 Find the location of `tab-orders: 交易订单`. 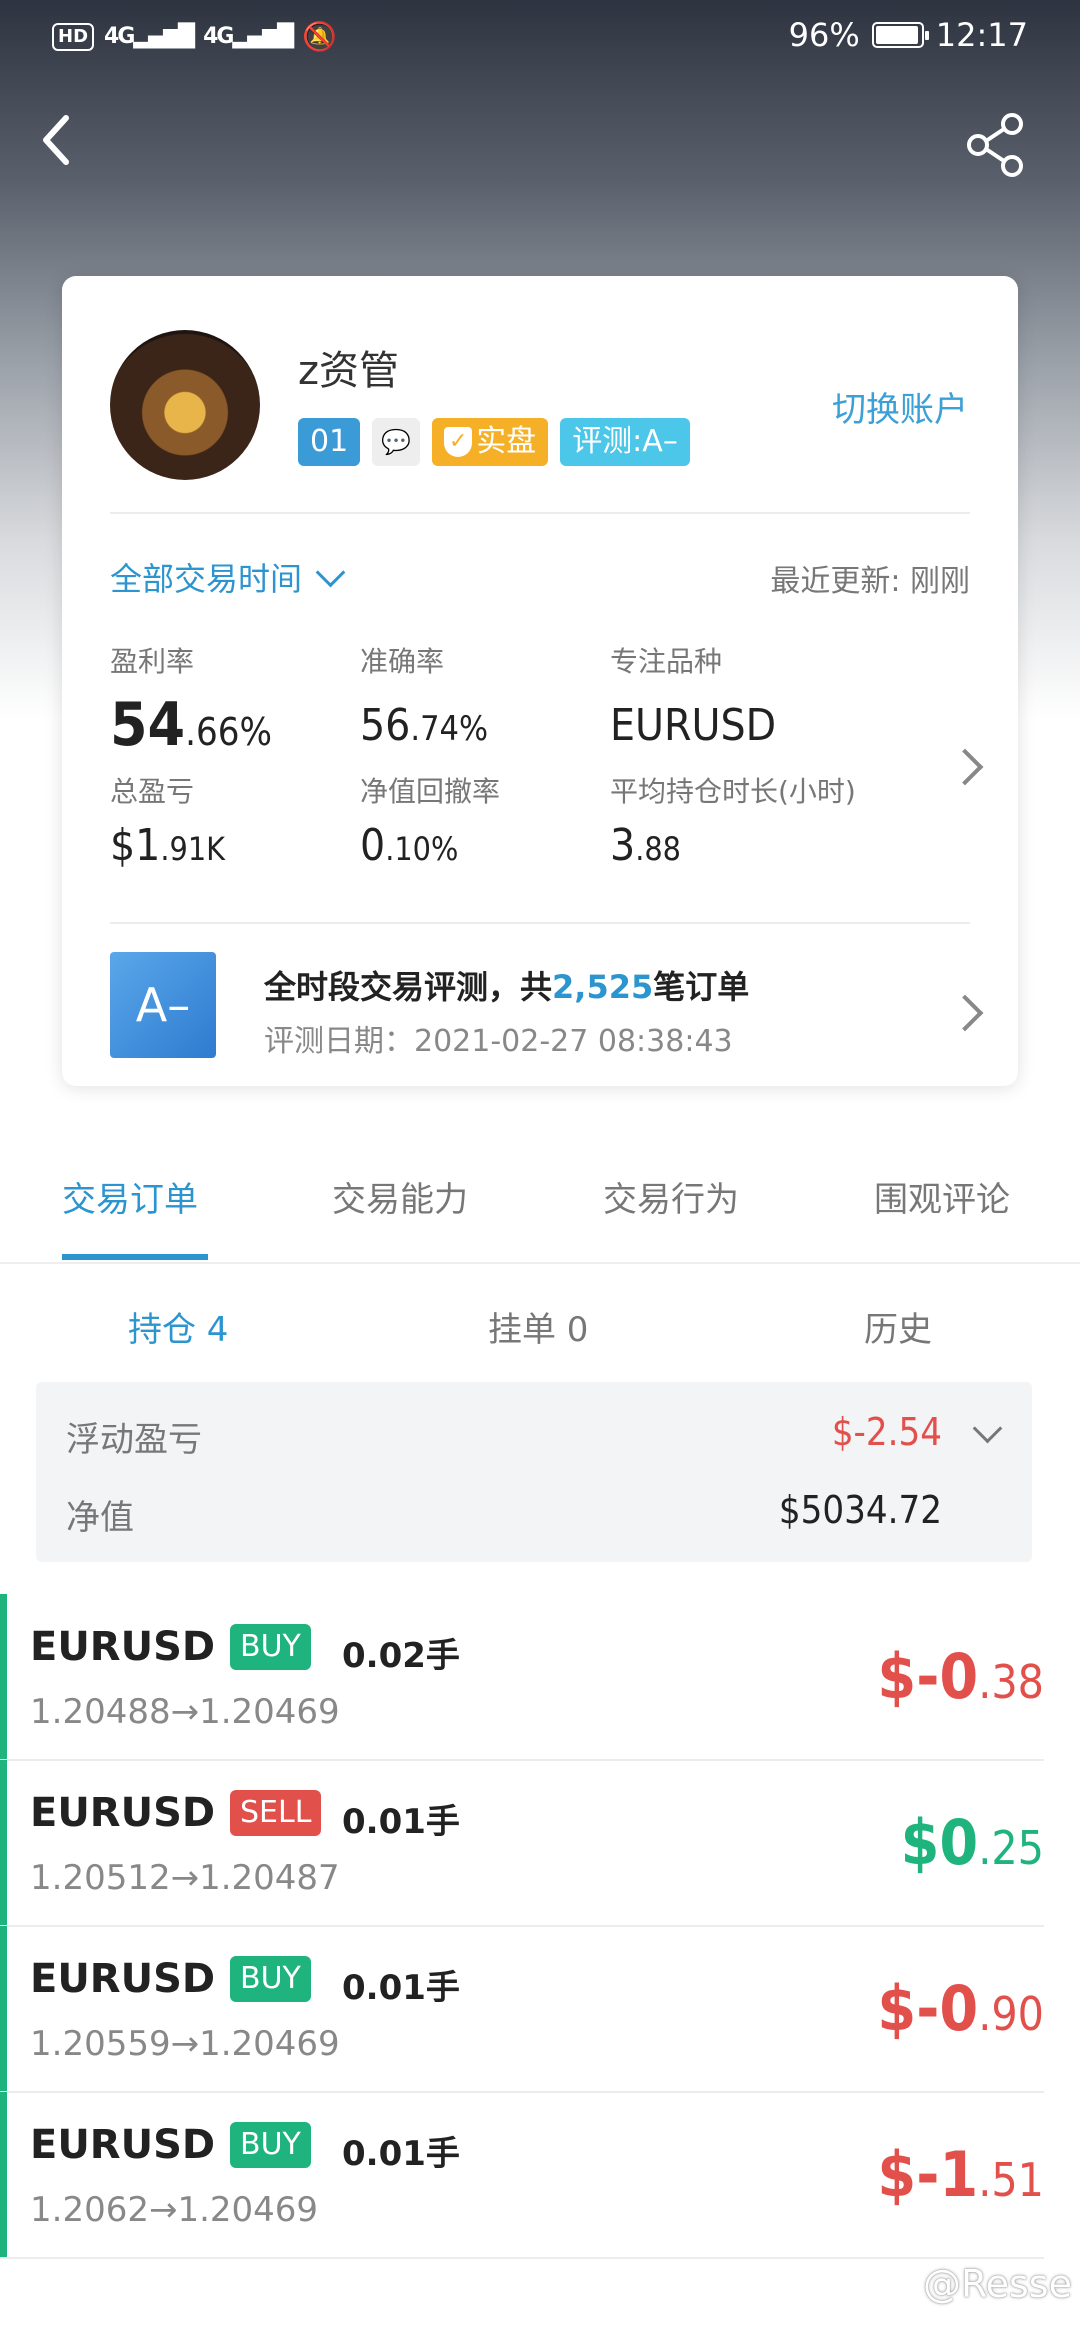

tab-orders: 交易订单 is located at coordinates (130, 1196).